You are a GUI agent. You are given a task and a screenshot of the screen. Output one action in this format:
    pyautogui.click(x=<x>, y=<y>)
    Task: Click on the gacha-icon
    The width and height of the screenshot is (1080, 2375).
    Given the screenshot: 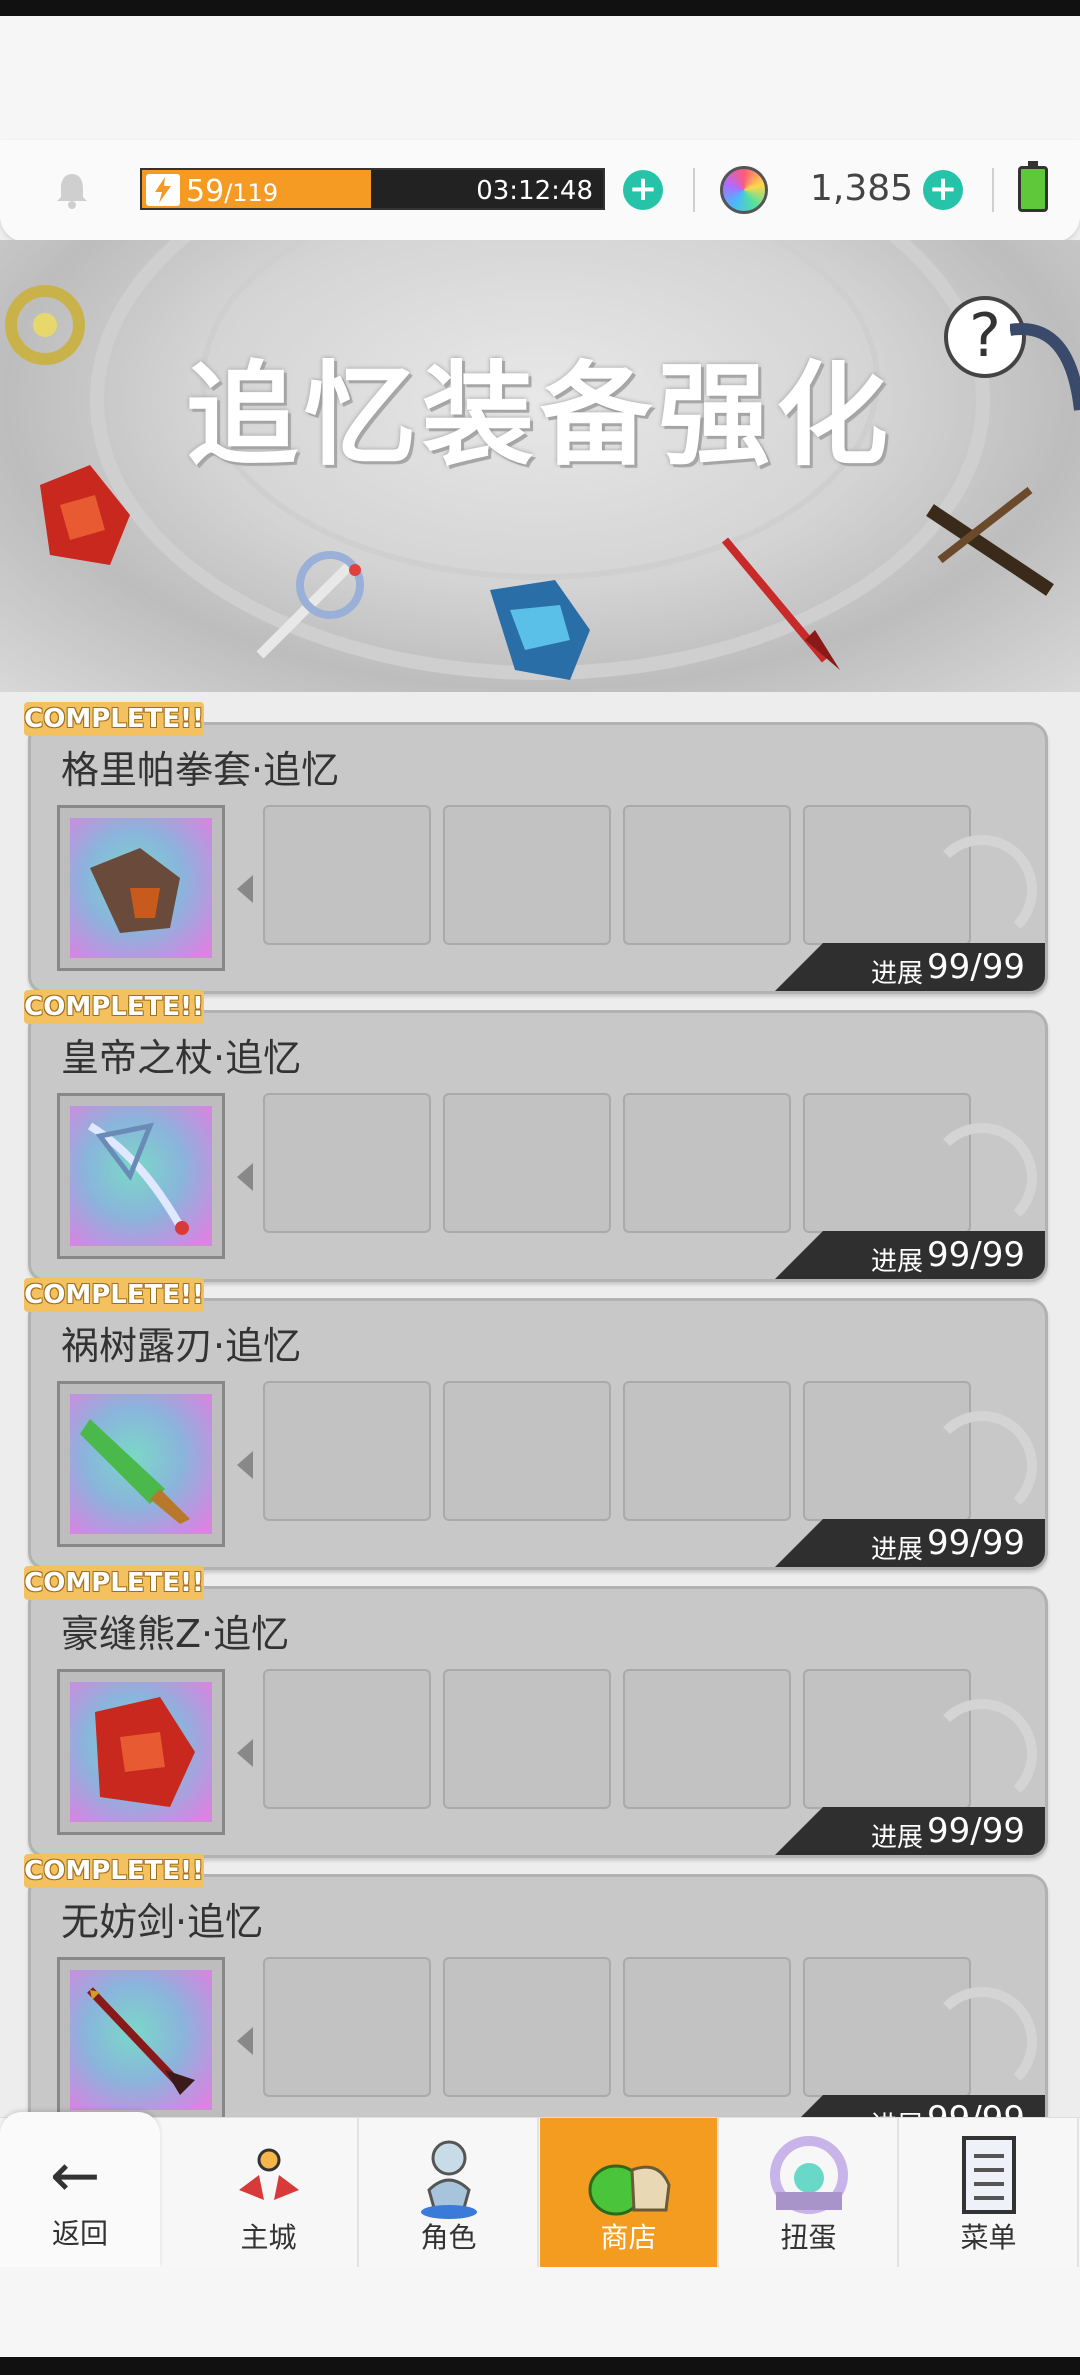 What is the action you would take?
    pyautogui.click(x=808, y=2175)
    